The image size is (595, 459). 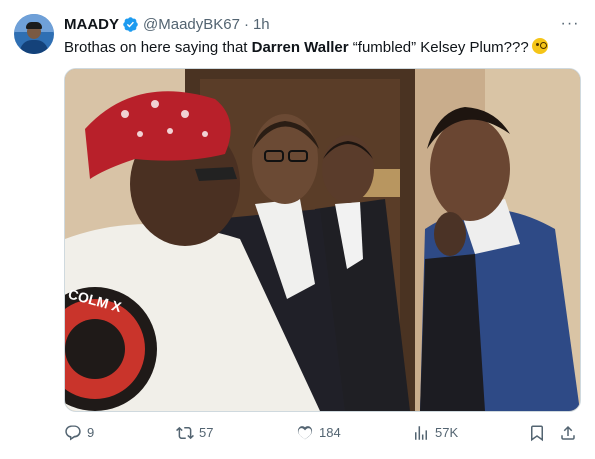 I want to click on tweet-header: MAADY @MaadyBK67 · 1h, so click(x=167, y=24).